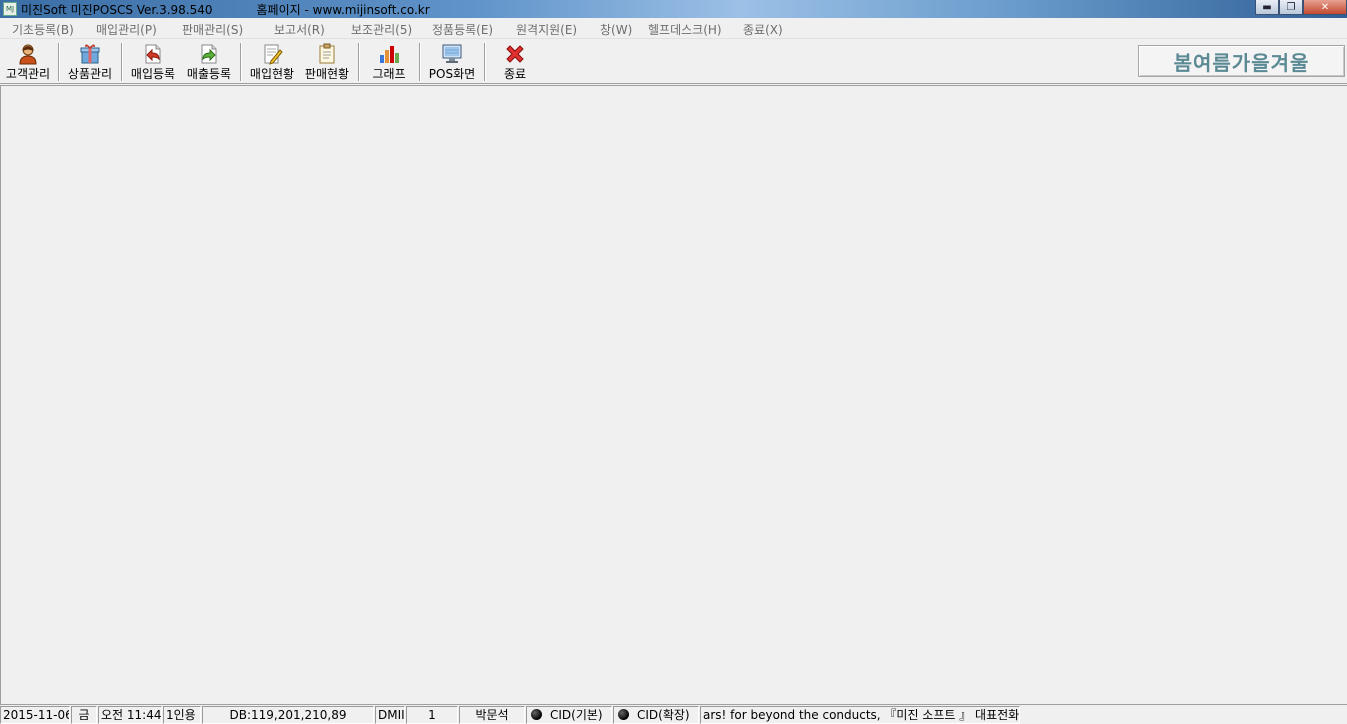 The image size is (1347, 724). Describe the element at coordinates (663, 715) in the screenshot. I see `cid-extended-label: CID(확장)` at that location.